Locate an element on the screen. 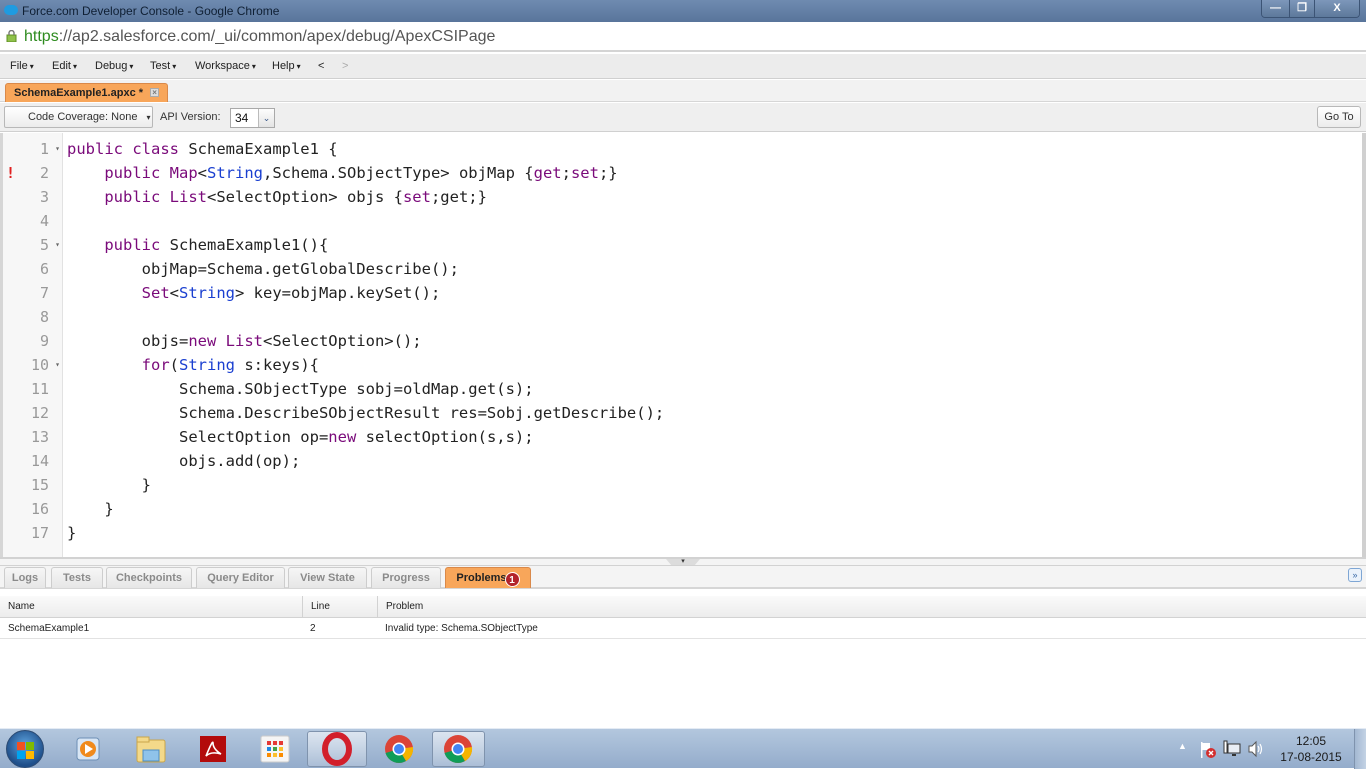 Image resolution: width=1366 pixels, height=772 pixels. line-number: 13 is located at coordinates (33, 437).